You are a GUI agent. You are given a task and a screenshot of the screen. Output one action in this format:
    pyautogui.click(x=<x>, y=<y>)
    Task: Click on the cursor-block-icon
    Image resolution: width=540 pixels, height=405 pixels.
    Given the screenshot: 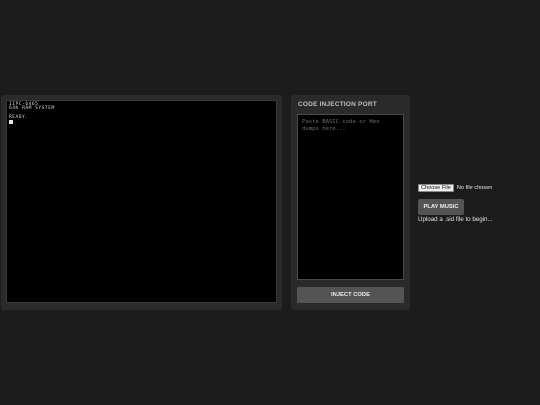 What is the action you would take?
    pyautogui.click(x=11, y=122)
    